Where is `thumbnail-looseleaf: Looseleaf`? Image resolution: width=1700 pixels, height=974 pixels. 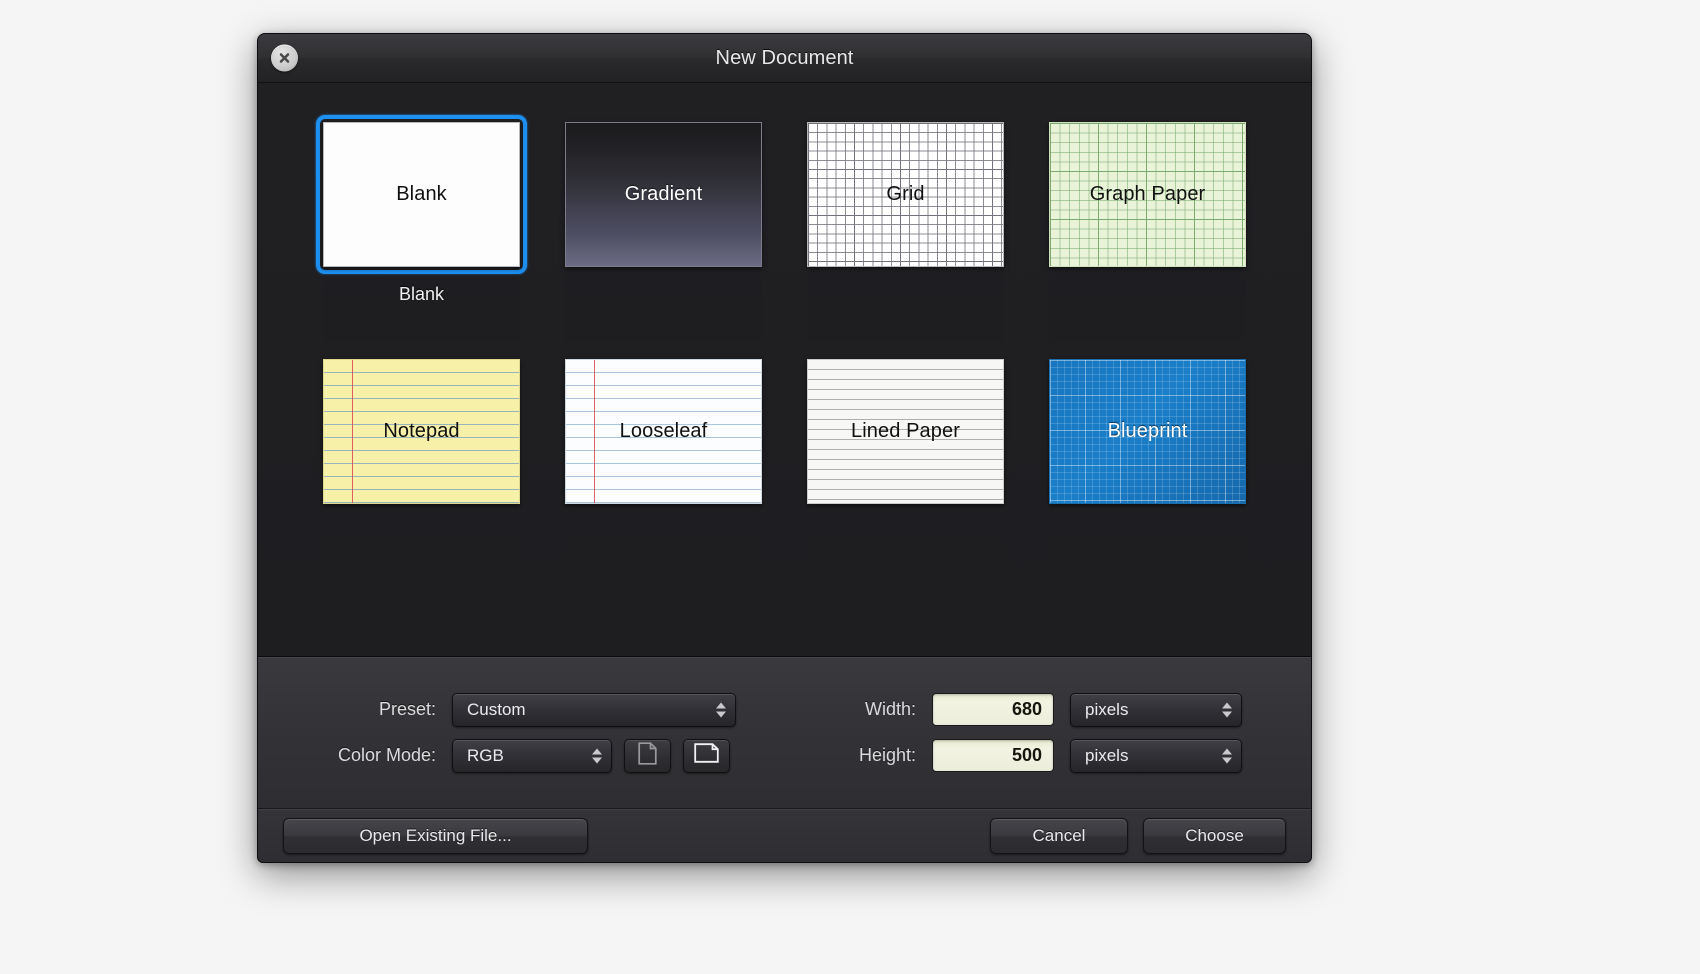 thumbnail-looseleaf: Looseleaf is located at coordinates (663, 431).